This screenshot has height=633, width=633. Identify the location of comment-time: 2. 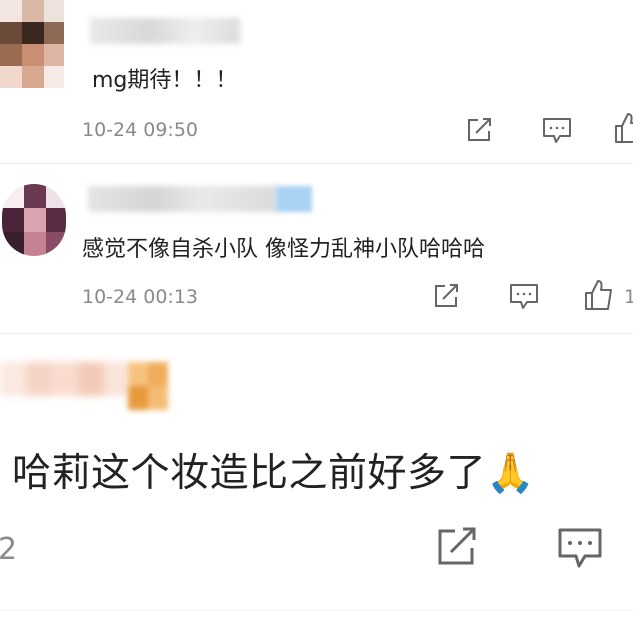
(9, 549).